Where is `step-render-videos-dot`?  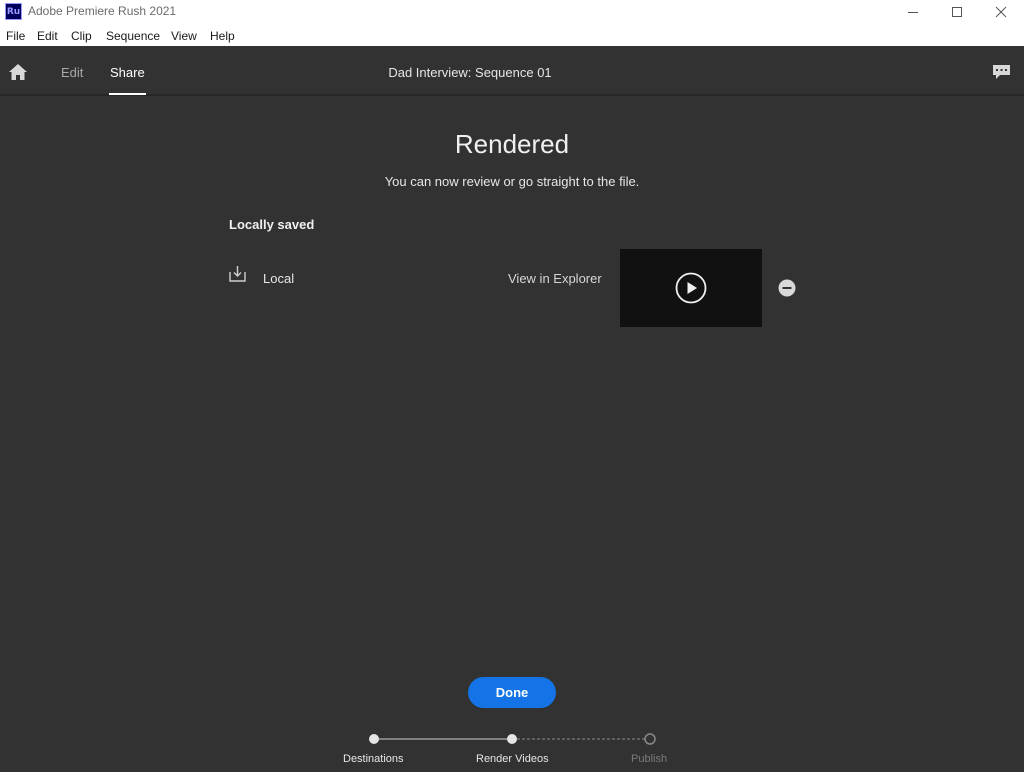 step-render-videos-dot is located at coordinates (512, 739).